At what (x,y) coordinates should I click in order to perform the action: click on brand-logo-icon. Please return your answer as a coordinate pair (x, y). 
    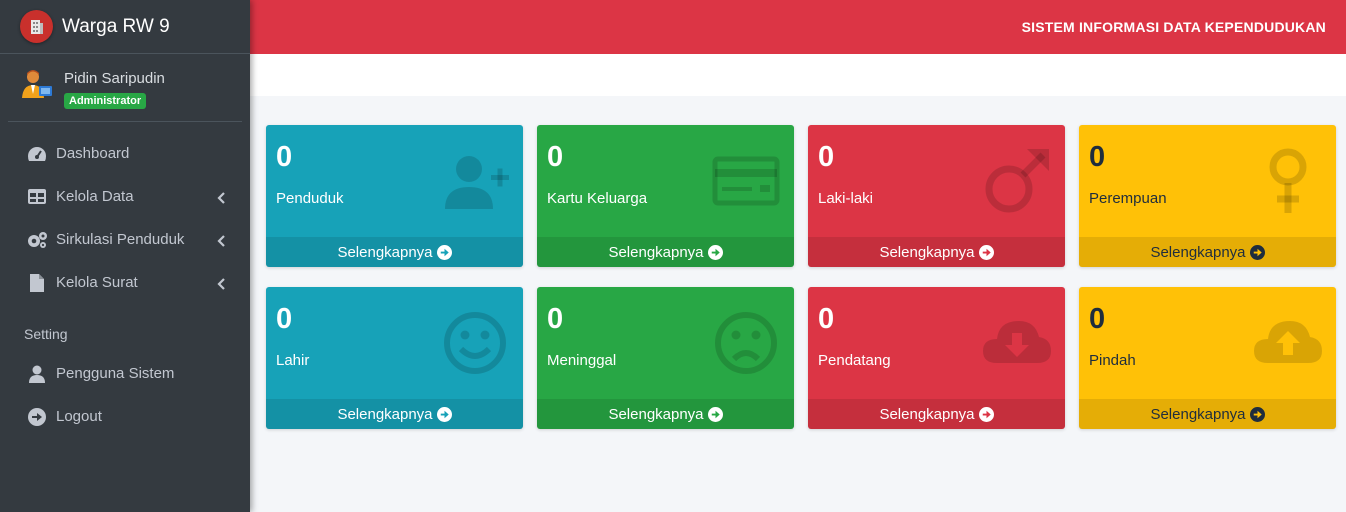
    Looking at the image, I should click on (36, 26).